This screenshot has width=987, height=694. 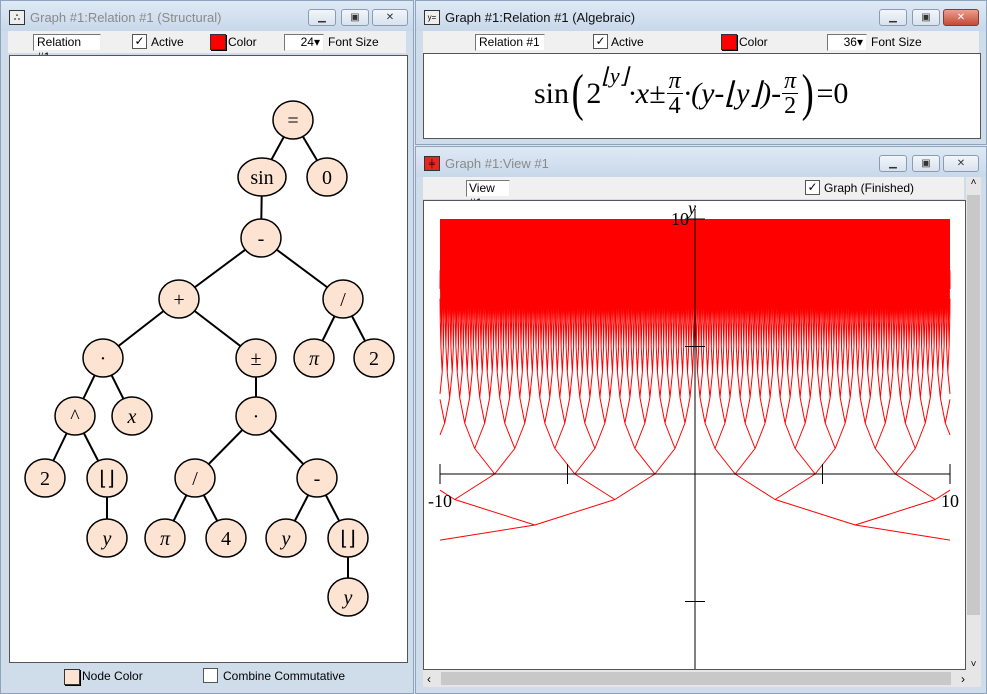 I want to click on vertical-scrollbar: ˄ ˅, so click(x=973, y=423).